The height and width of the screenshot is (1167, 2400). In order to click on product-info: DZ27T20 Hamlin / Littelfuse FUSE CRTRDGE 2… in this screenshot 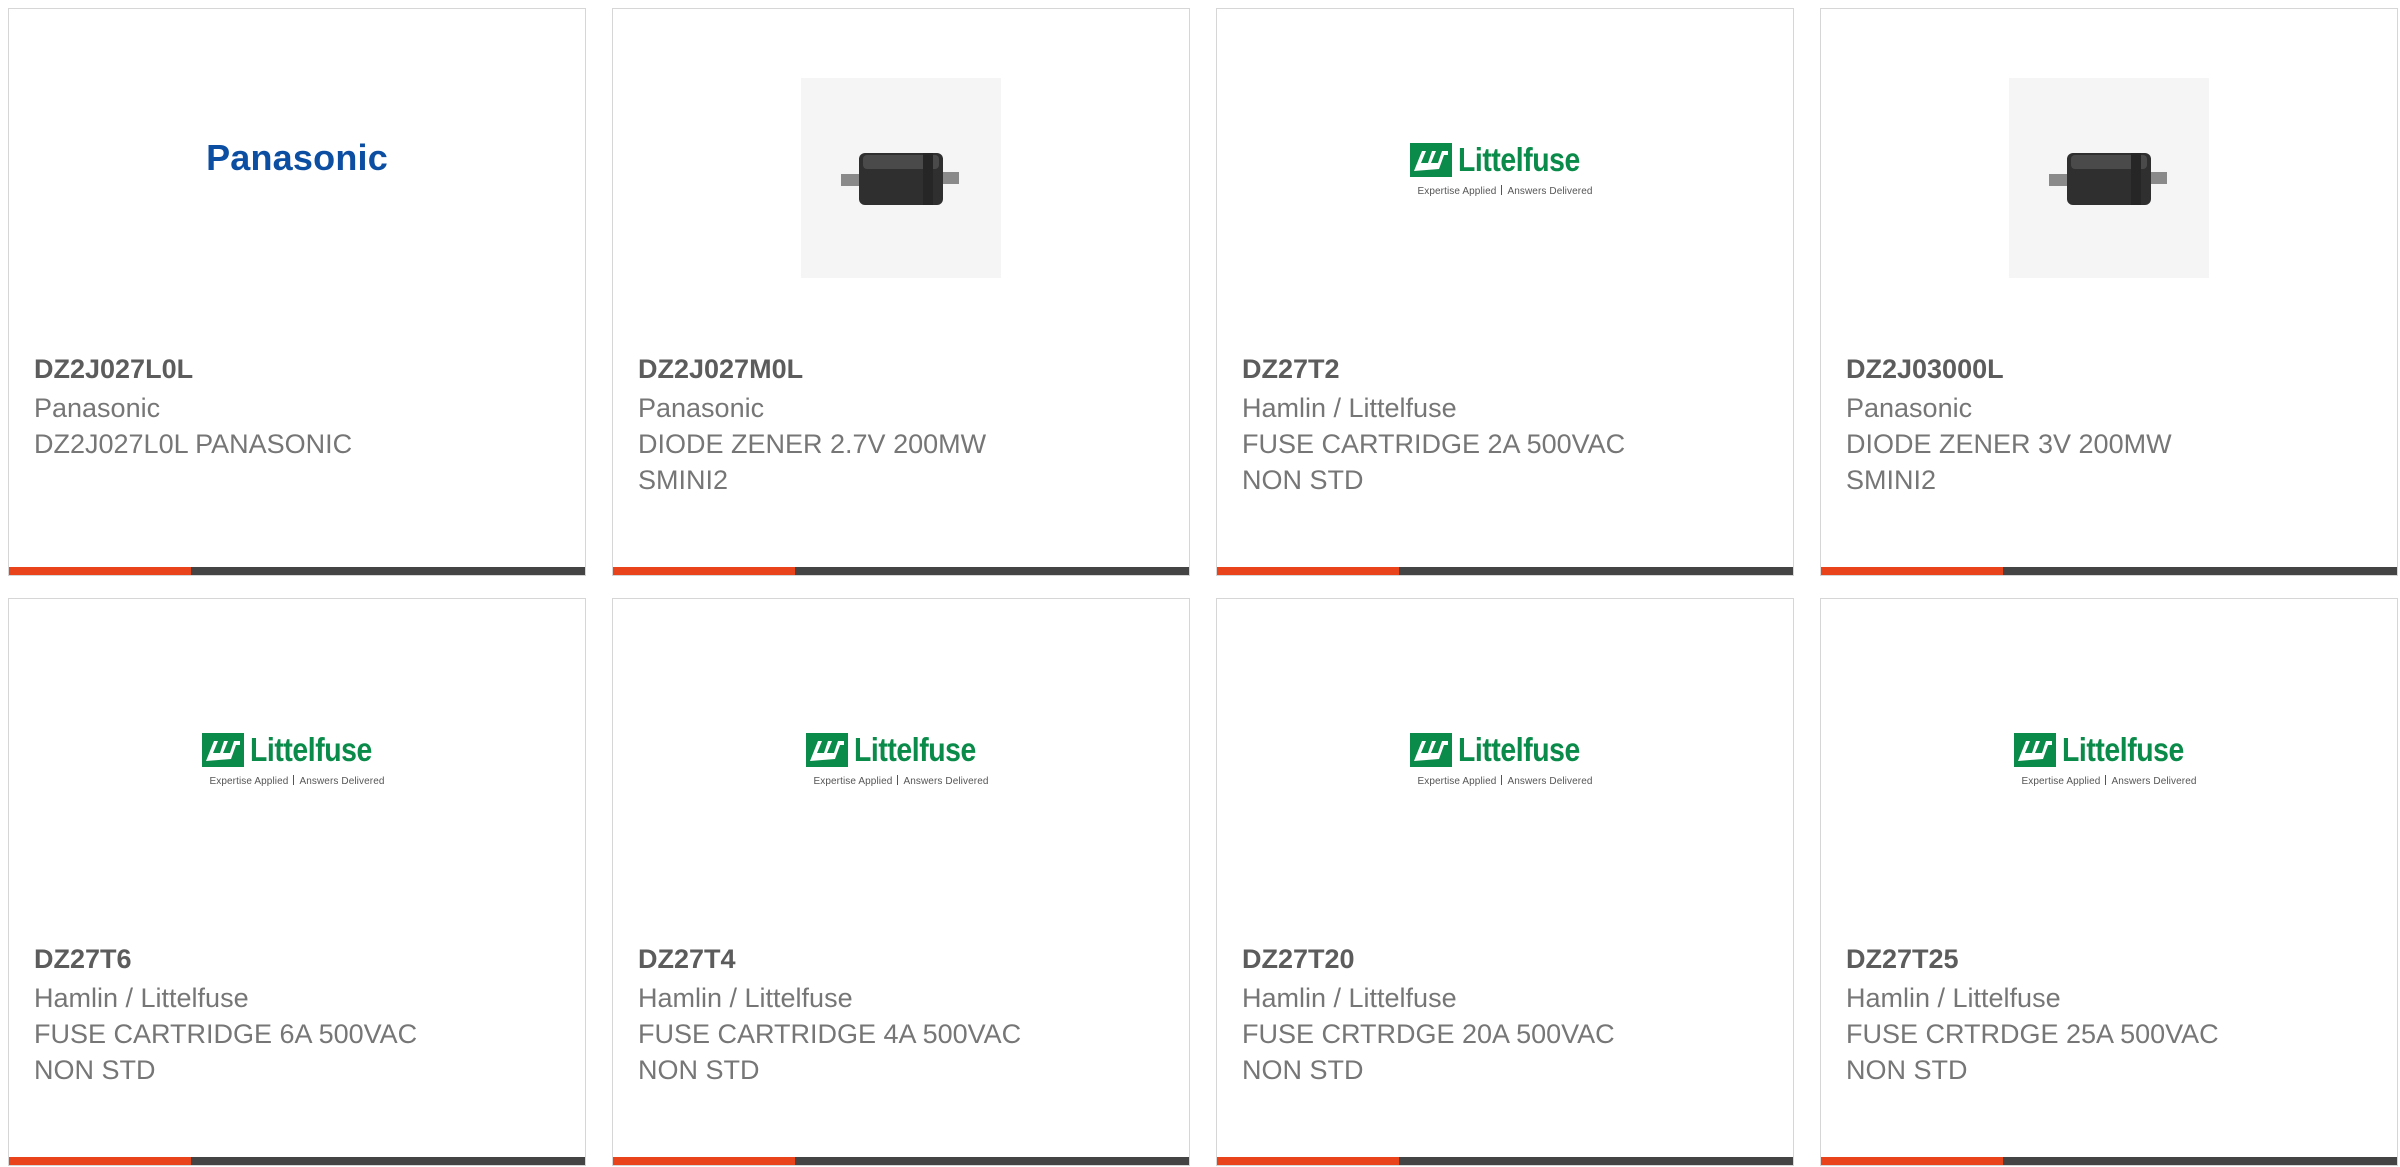, I will do `click(1507, 1016)`.